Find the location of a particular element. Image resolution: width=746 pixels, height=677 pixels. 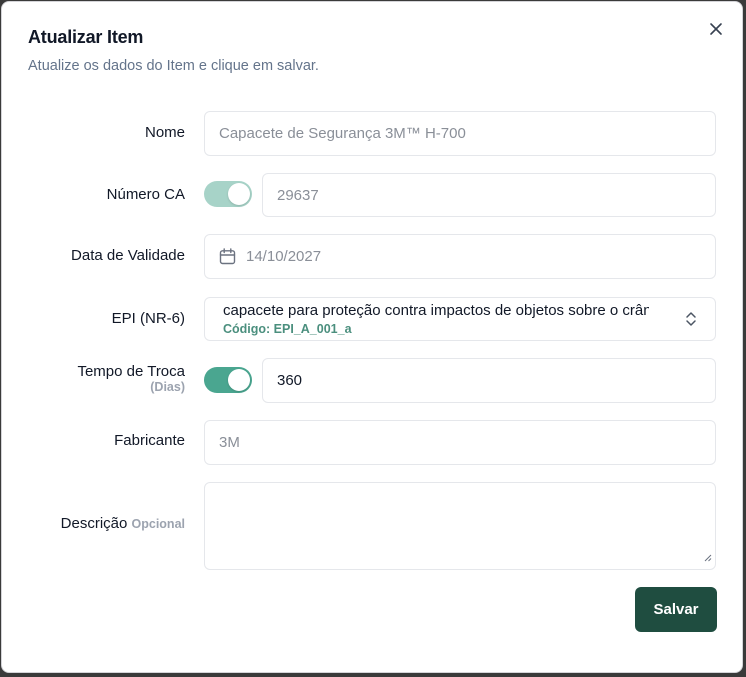

nome-label: Nome is located at coordinates (164, 132).